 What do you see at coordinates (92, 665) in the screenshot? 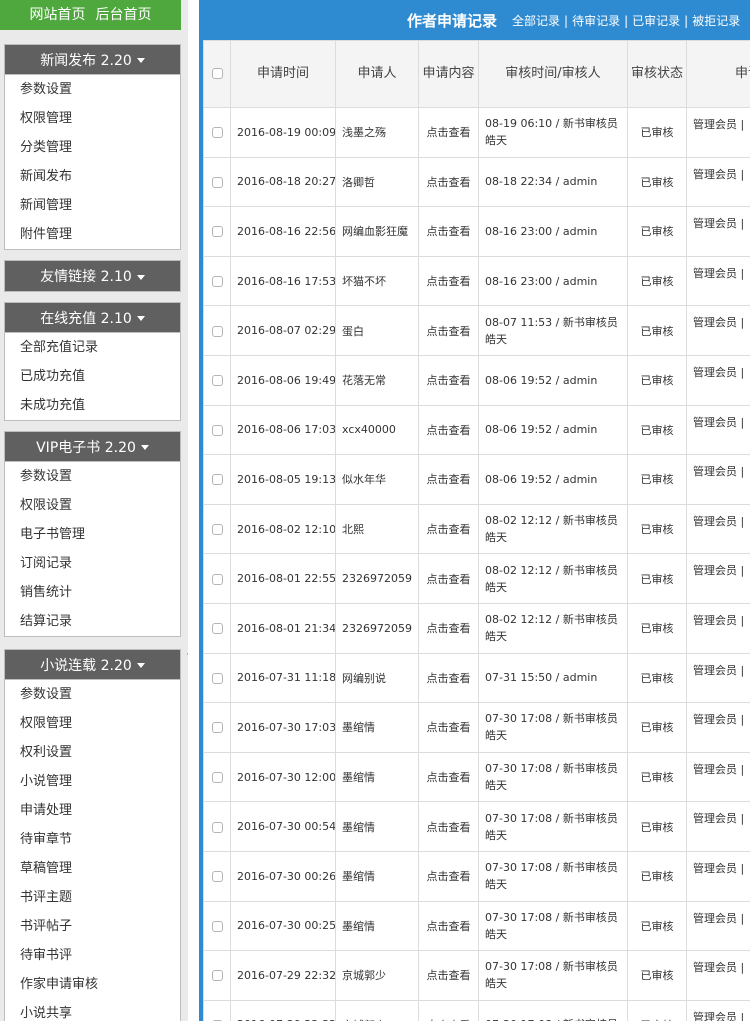
I see `menu-group-header: 小说连载 2.20` at bounding box center [92, 665].